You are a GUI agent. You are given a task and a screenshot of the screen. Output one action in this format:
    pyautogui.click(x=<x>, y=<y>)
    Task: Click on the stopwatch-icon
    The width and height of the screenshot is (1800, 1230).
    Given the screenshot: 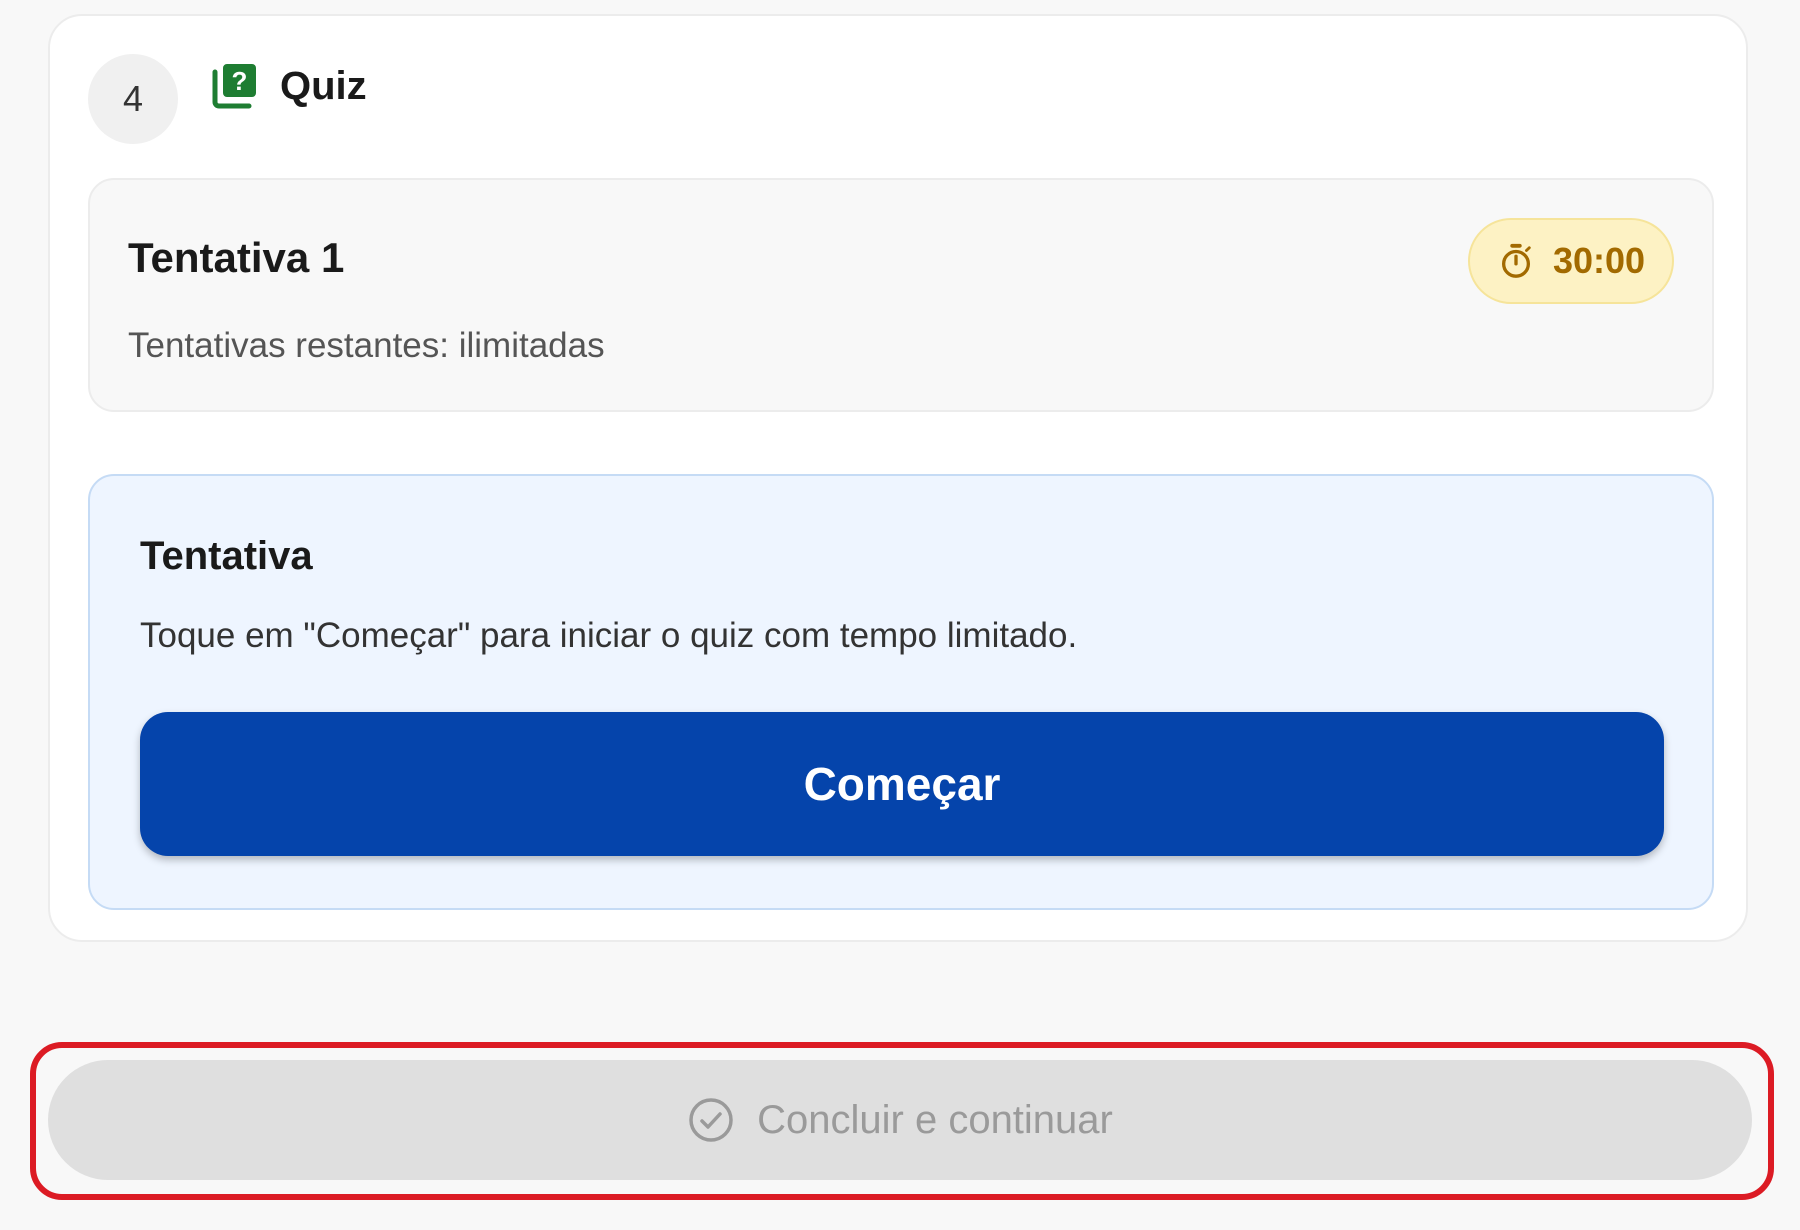 What is the action you would take?
    pyautogui.click(x=1516, y=260)
    